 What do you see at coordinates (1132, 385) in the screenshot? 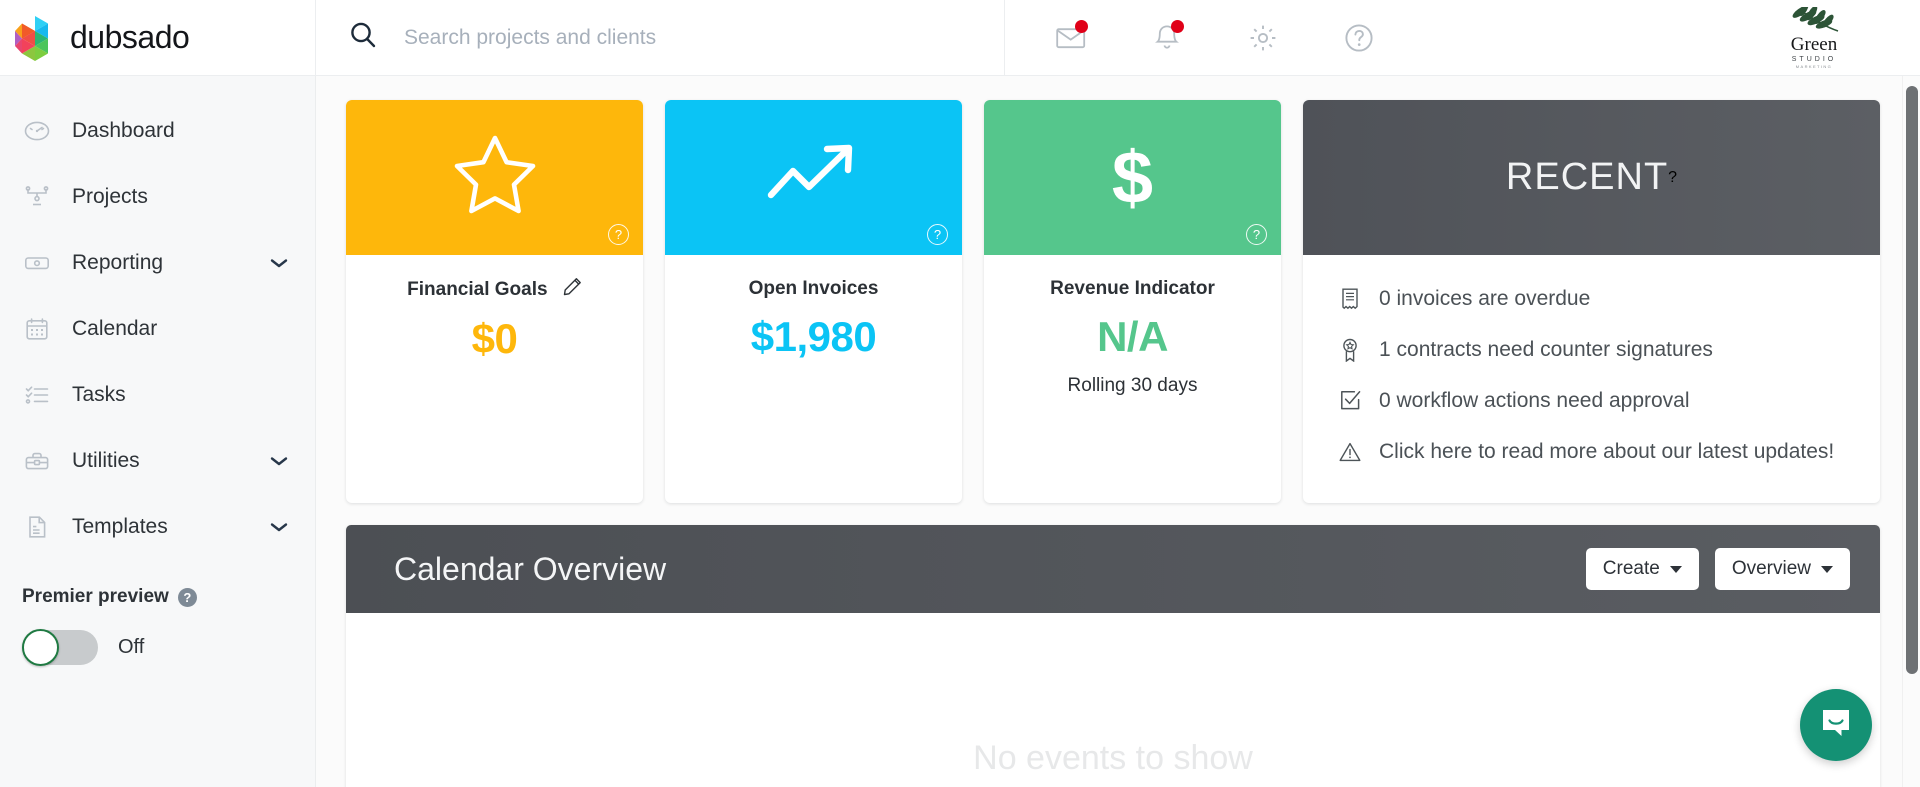
I see `card-subtext: Rolling 30 days` at bounding box center [1132, 385].